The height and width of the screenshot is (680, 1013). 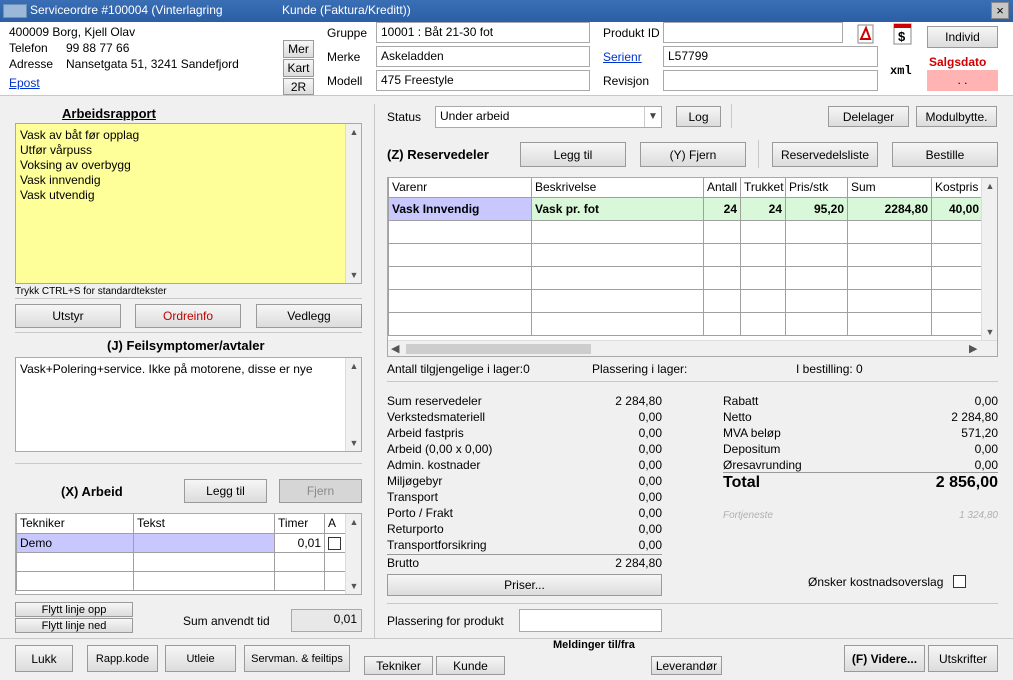 What do you see at coordinates (75, 165) in the screenshot?
I see `work-report-line: Voksing av overbygg` at bounding box center [75, 165].